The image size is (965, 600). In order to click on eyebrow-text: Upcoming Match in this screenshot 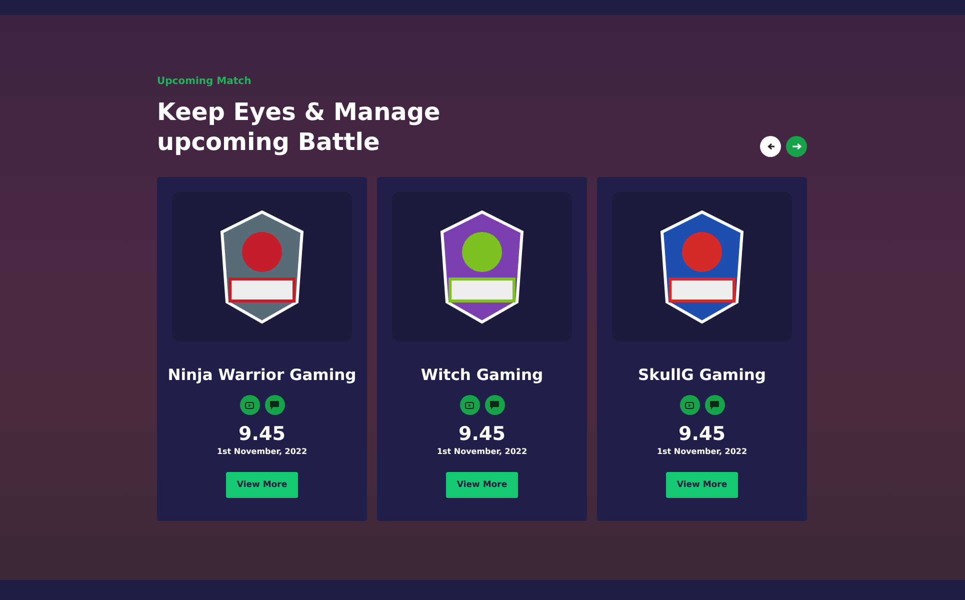, I will do `click(204, 81)`.